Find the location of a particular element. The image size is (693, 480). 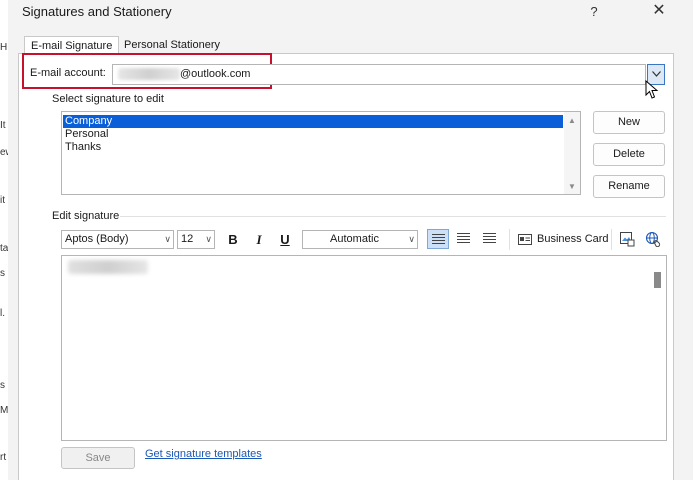

align-left-icon is located at coordinates (438, 239).